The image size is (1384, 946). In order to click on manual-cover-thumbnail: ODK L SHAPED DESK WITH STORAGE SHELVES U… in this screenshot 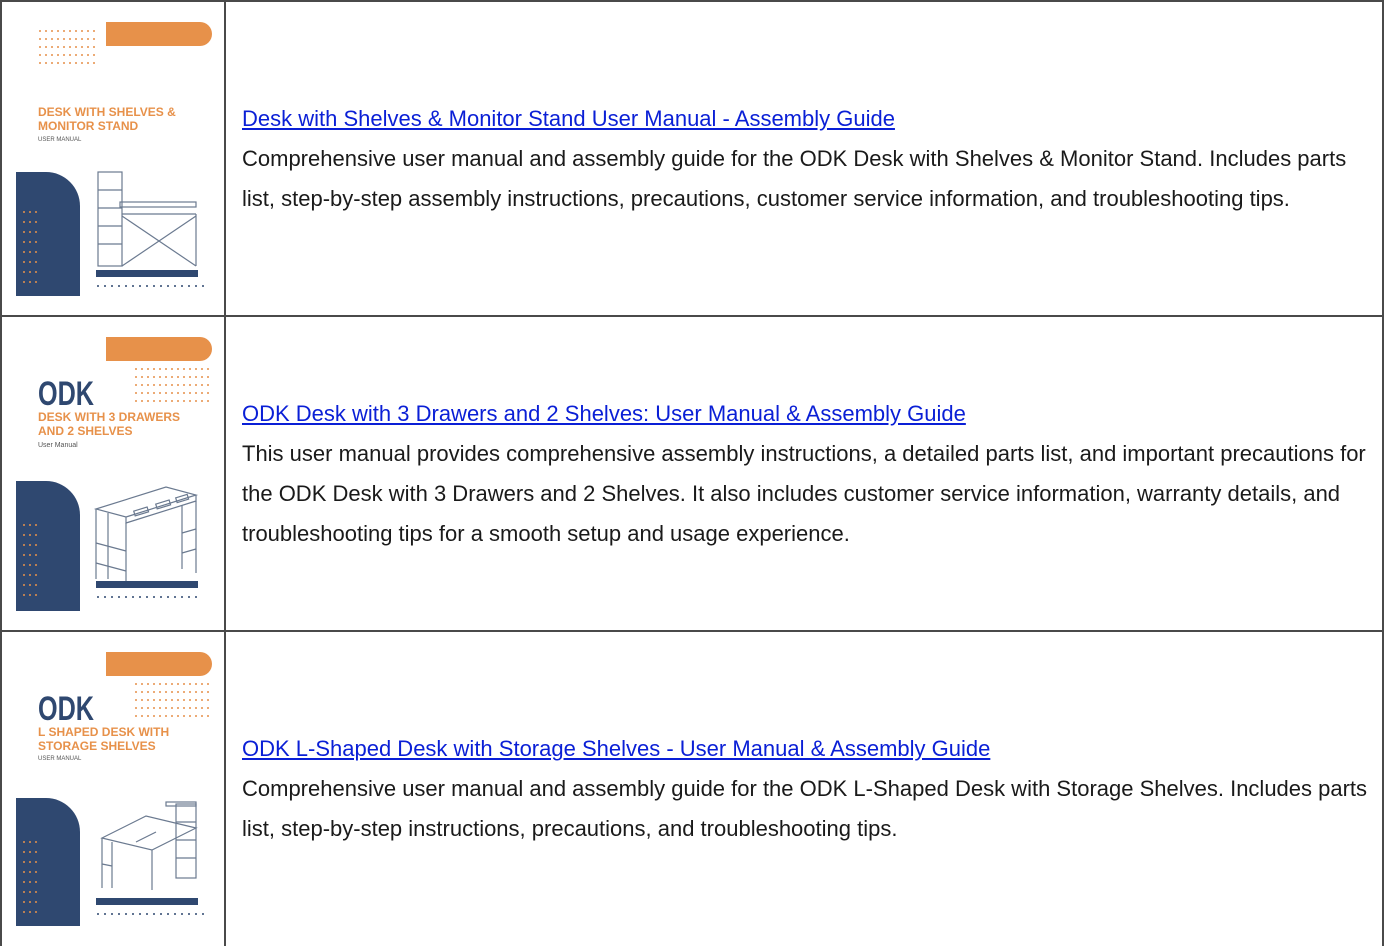, I will do `click(114, 789)`.